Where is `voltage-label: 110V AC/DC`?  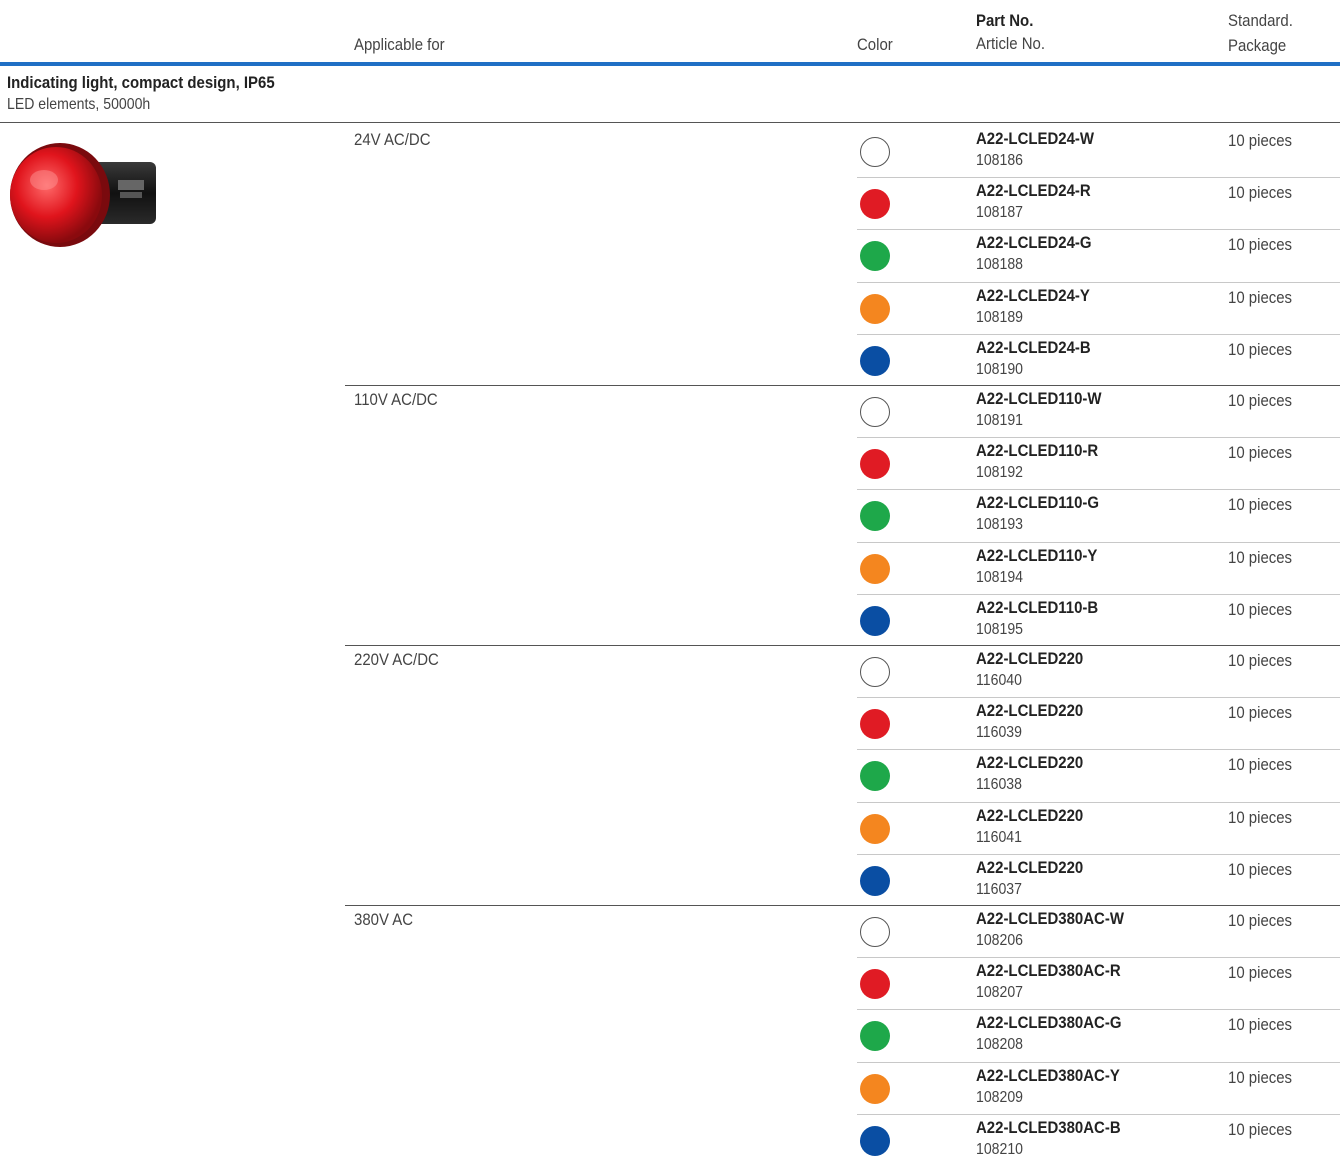
voltage-label: 110V AC/DC is located at coordinates (396, 399).